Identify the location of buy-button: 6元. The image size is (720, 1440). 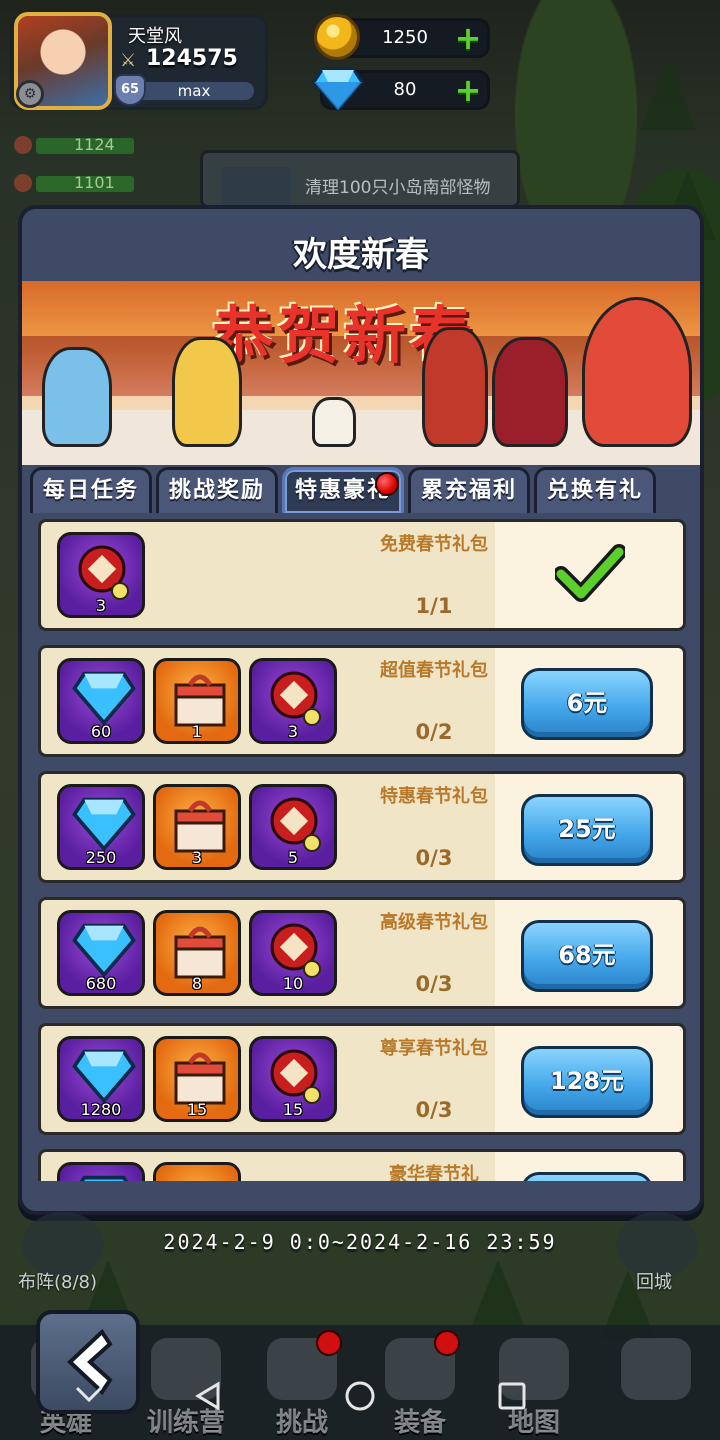
(587, 704).